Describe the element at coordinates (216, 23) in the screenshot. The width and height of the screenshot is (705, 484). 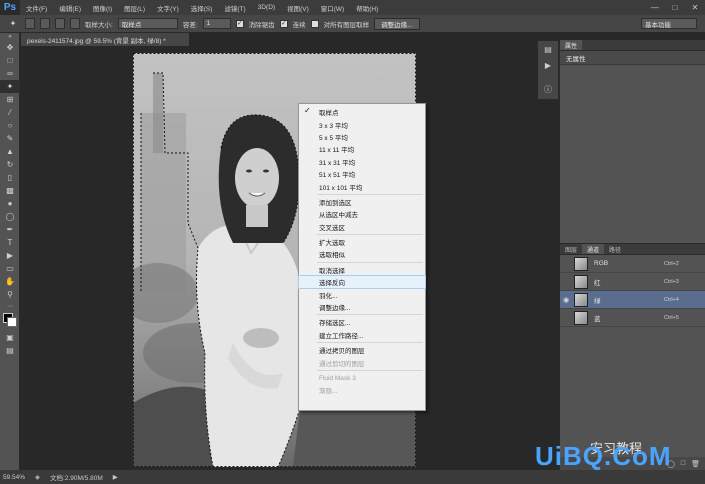
I see `tolerance-input: 1` at that location.